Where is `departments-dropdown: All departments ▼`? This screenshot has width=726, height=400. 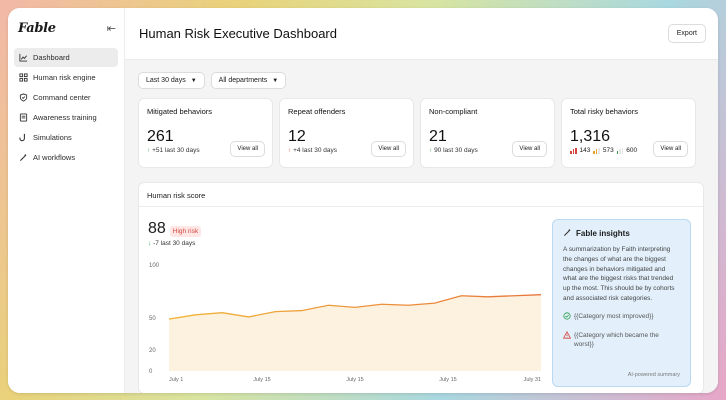 departments-dropdown: All departments ▼ is located at coordinates (248, 80).